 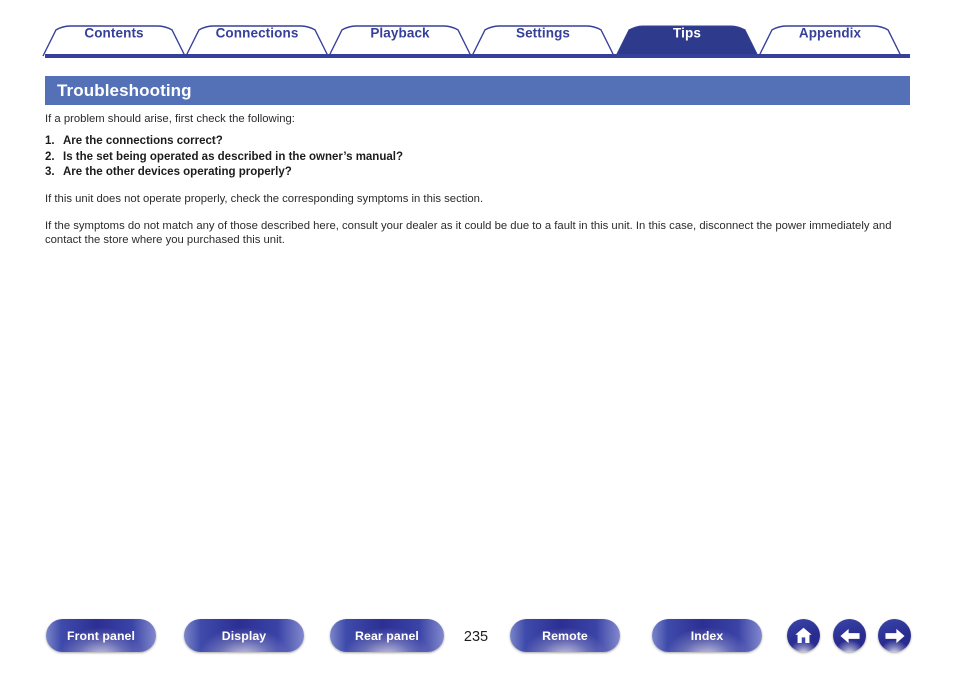 I want to click on button-label: Remote, so click(x=565, y=635).